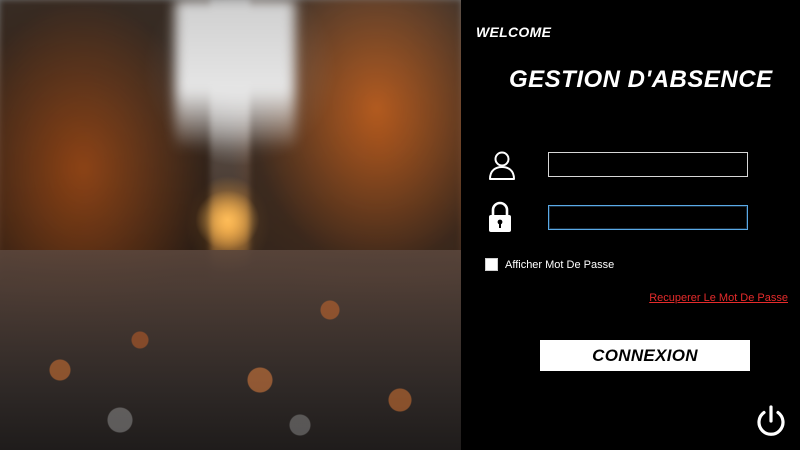 The width and height of the screenshot is (800, 450). What do you see at coordinates (560, 264) in the screenshot?
I see `show-password-label: Afficher Mot De Passe` at bounding box center [560, 264].